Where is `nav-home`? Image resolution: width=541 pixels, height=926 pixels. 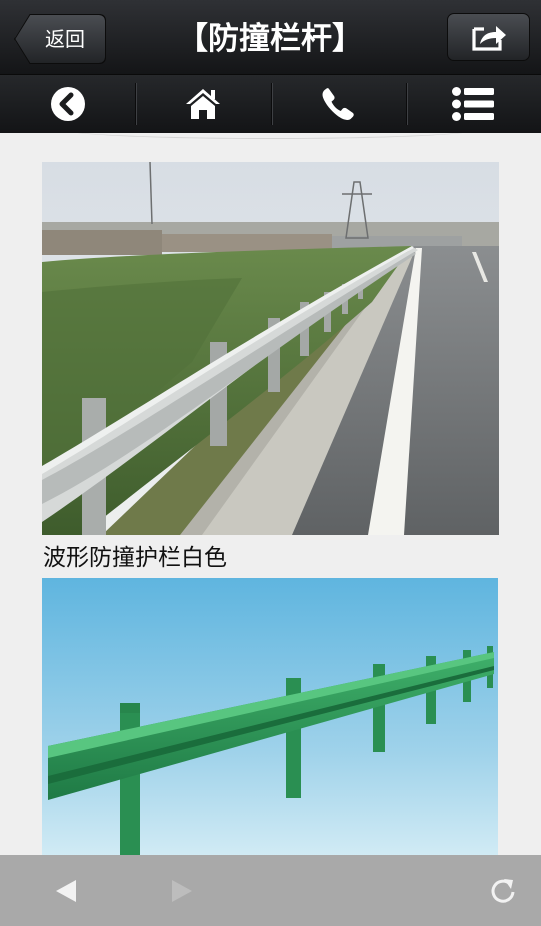
nav-home is located at coordinates (202, 104).